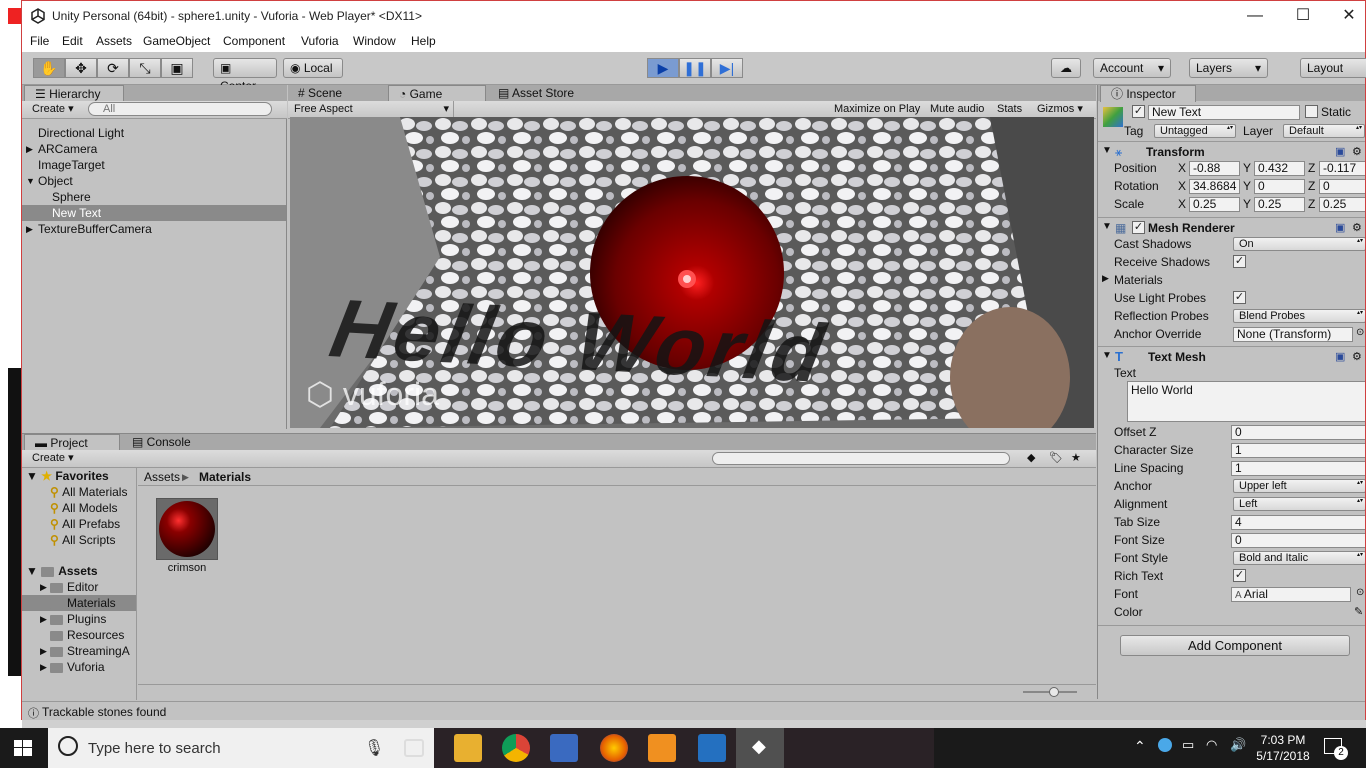  Describe the element at coordinates (1165, 745) in the screenshot. I see `tray-app-icon` at that location.